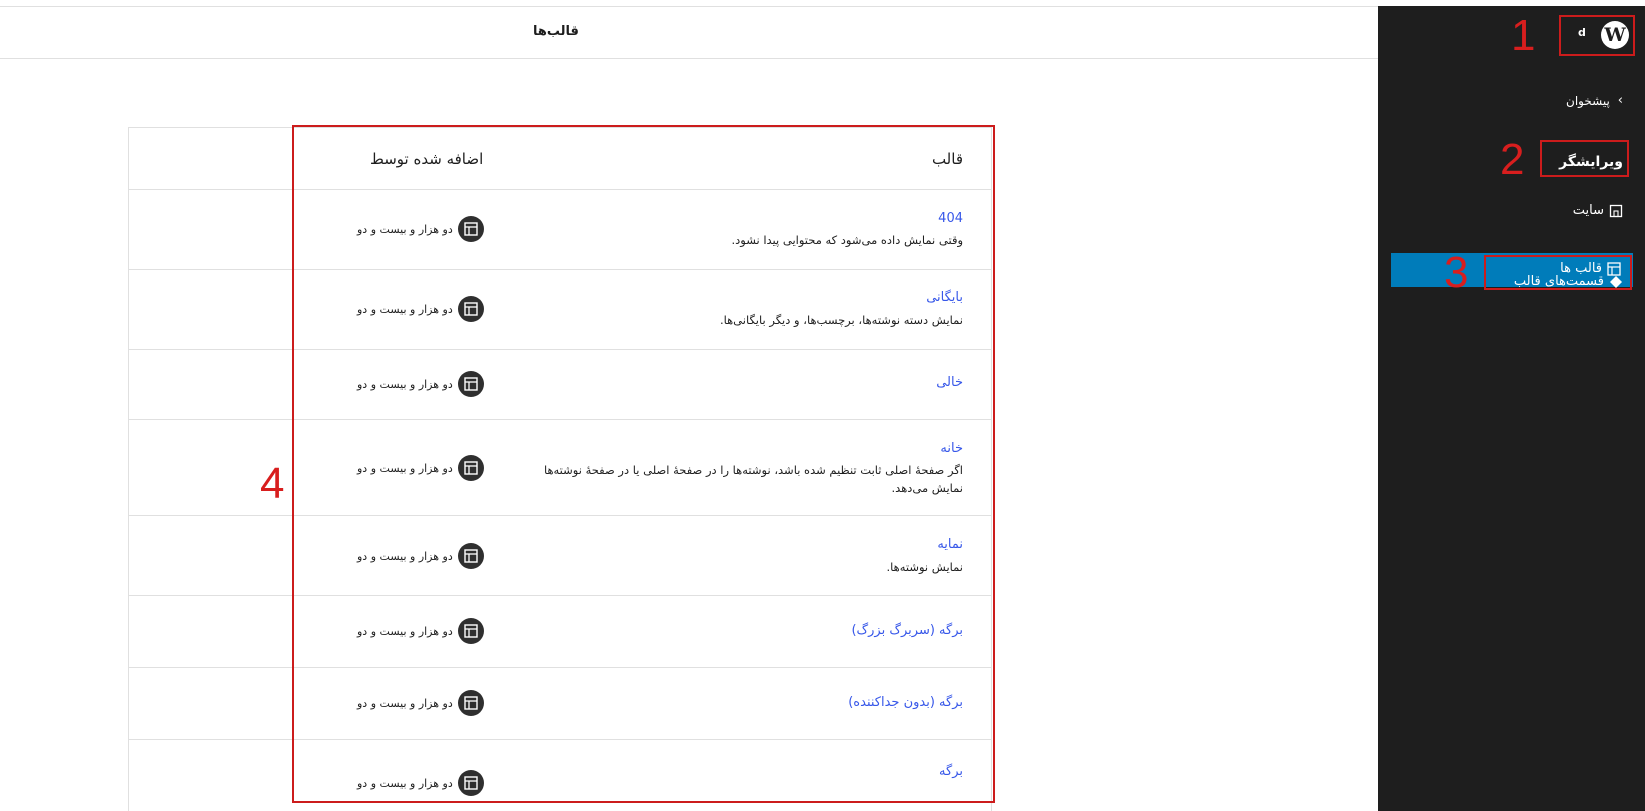 The image size is (1645, 811). I want to click on sidebar-item-label: سایت, so click(1588, 210).